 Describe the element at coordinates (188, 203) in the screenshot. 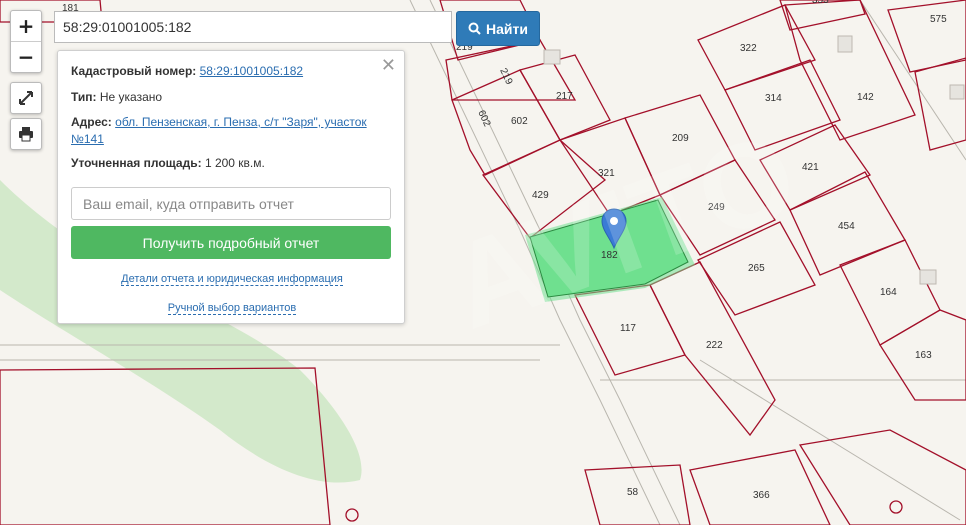

I see `email-placeholder: Ваш email, куда отправить отчет` at that location.